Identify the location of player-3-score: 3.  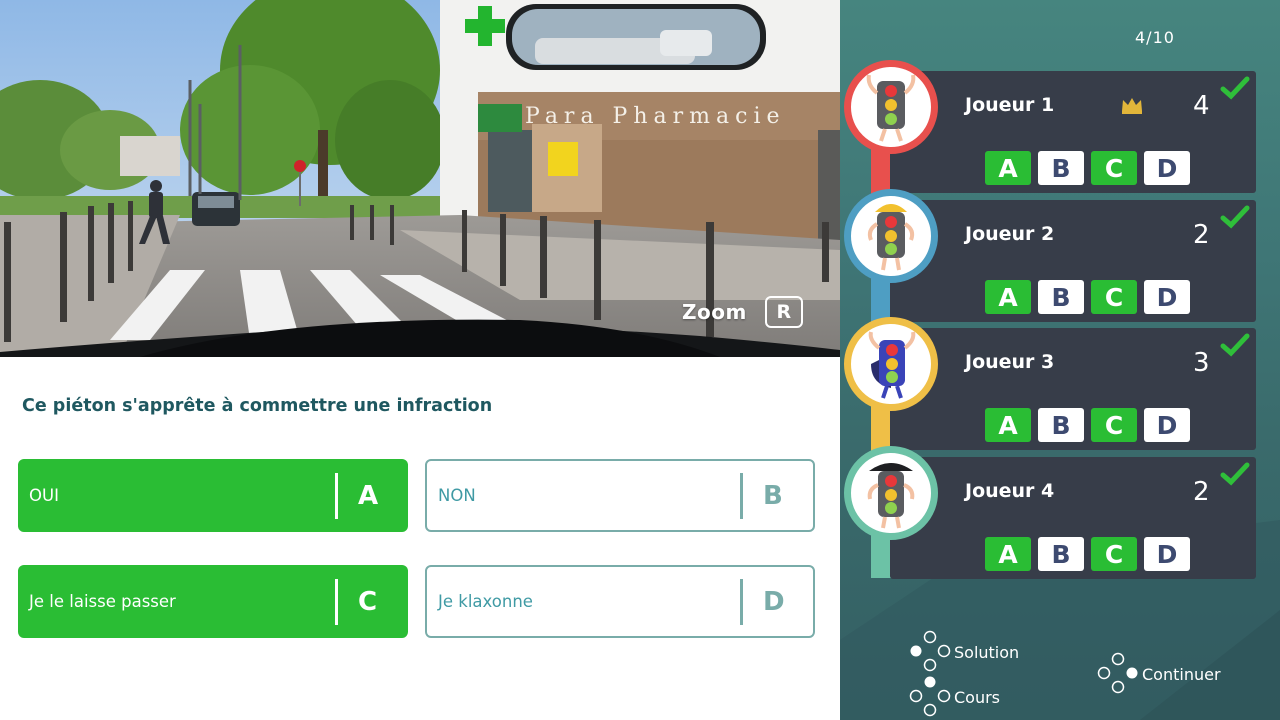
(1201, 363).